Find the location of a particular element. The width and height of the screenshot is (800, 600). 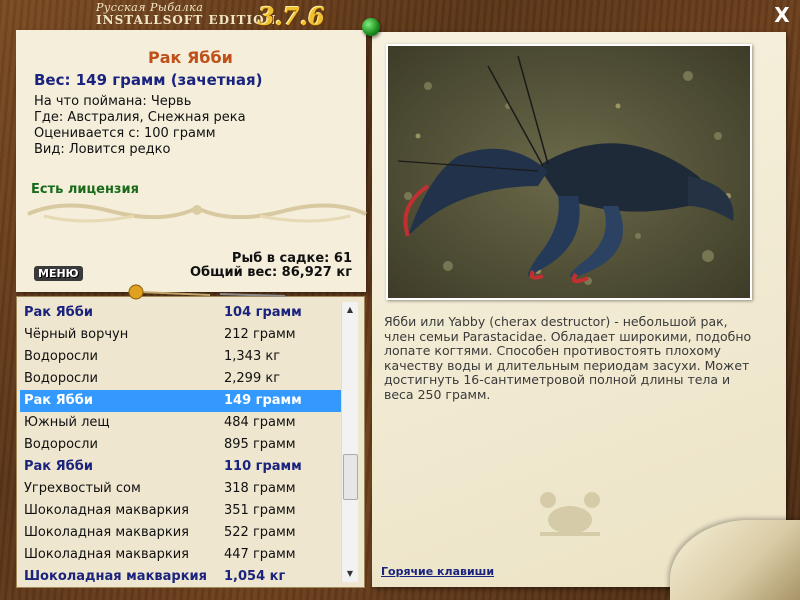

pin-decoration-icon is located at coordinates (207, 292).